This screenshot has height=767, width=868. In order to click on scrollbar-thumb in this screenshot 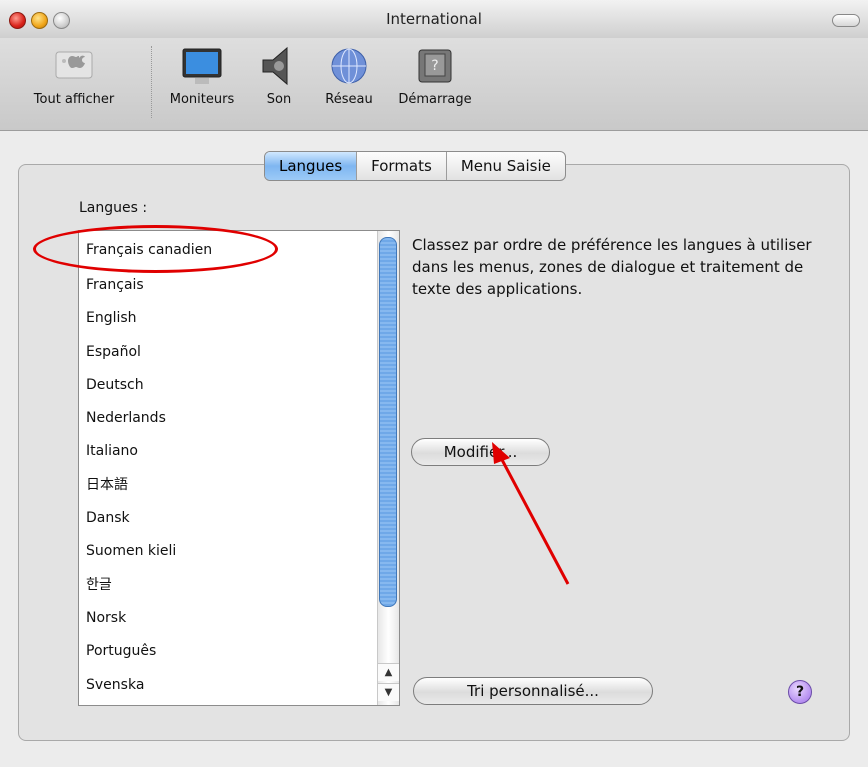, I will do `click(388, 422)`.